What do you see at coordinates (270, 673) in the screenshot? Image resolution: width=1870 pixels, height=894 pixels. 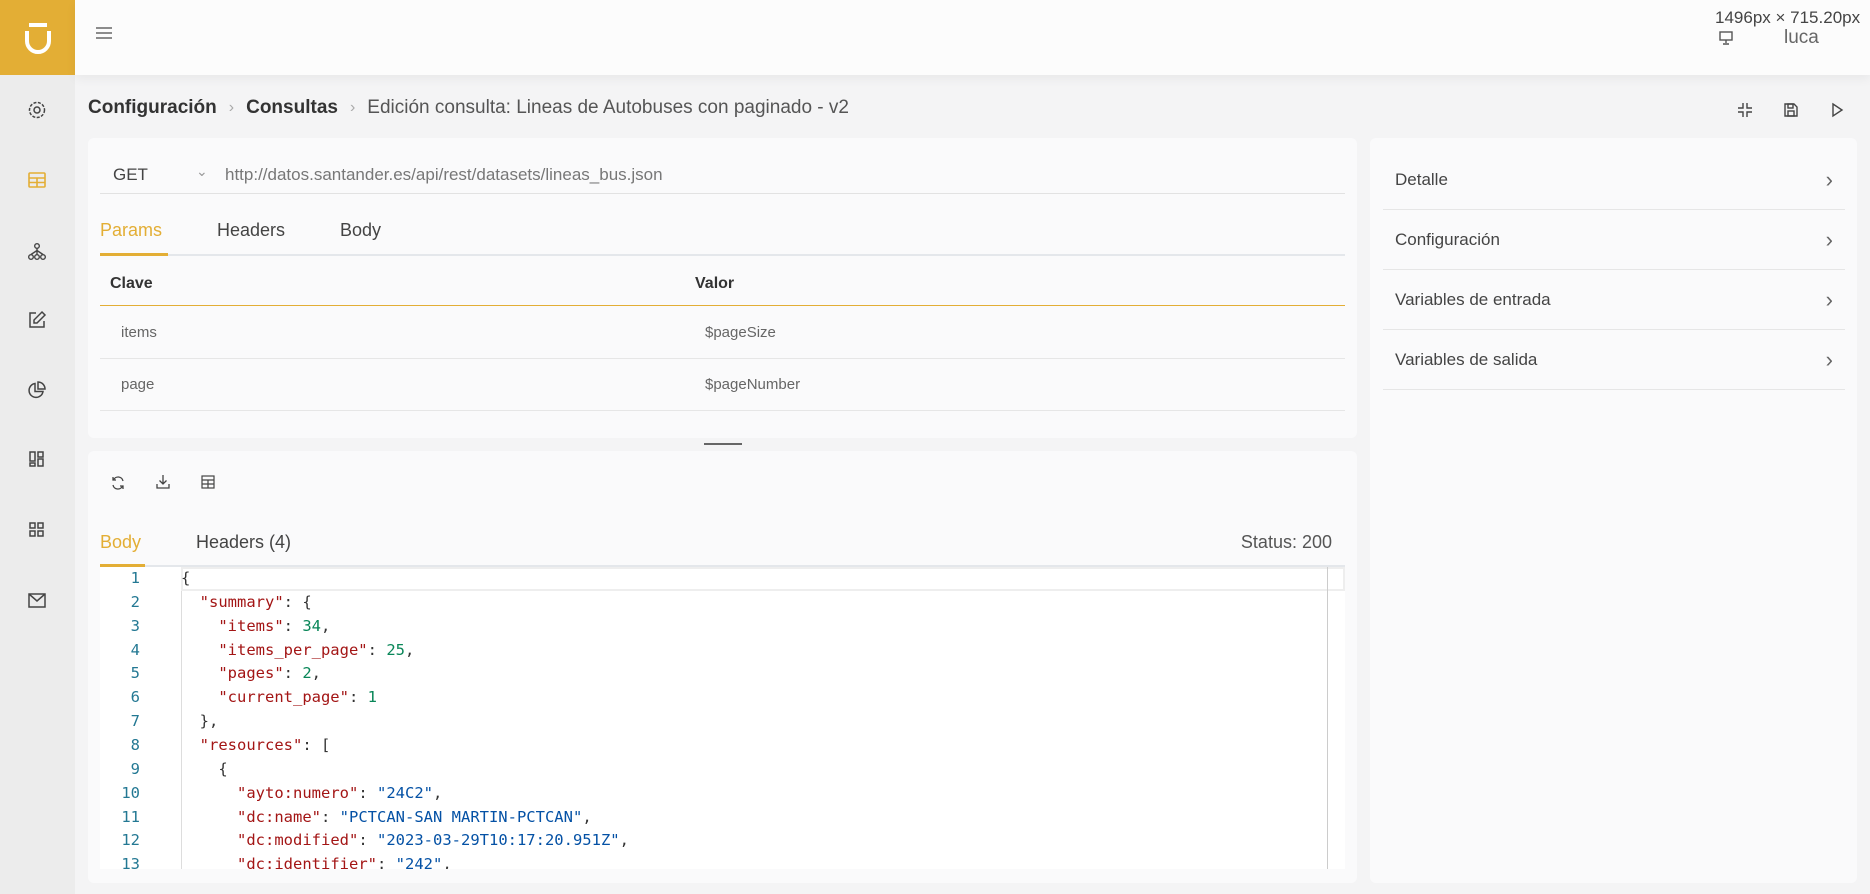 I see `line-content: "pages": 2,` at bounding box center [270, 673].